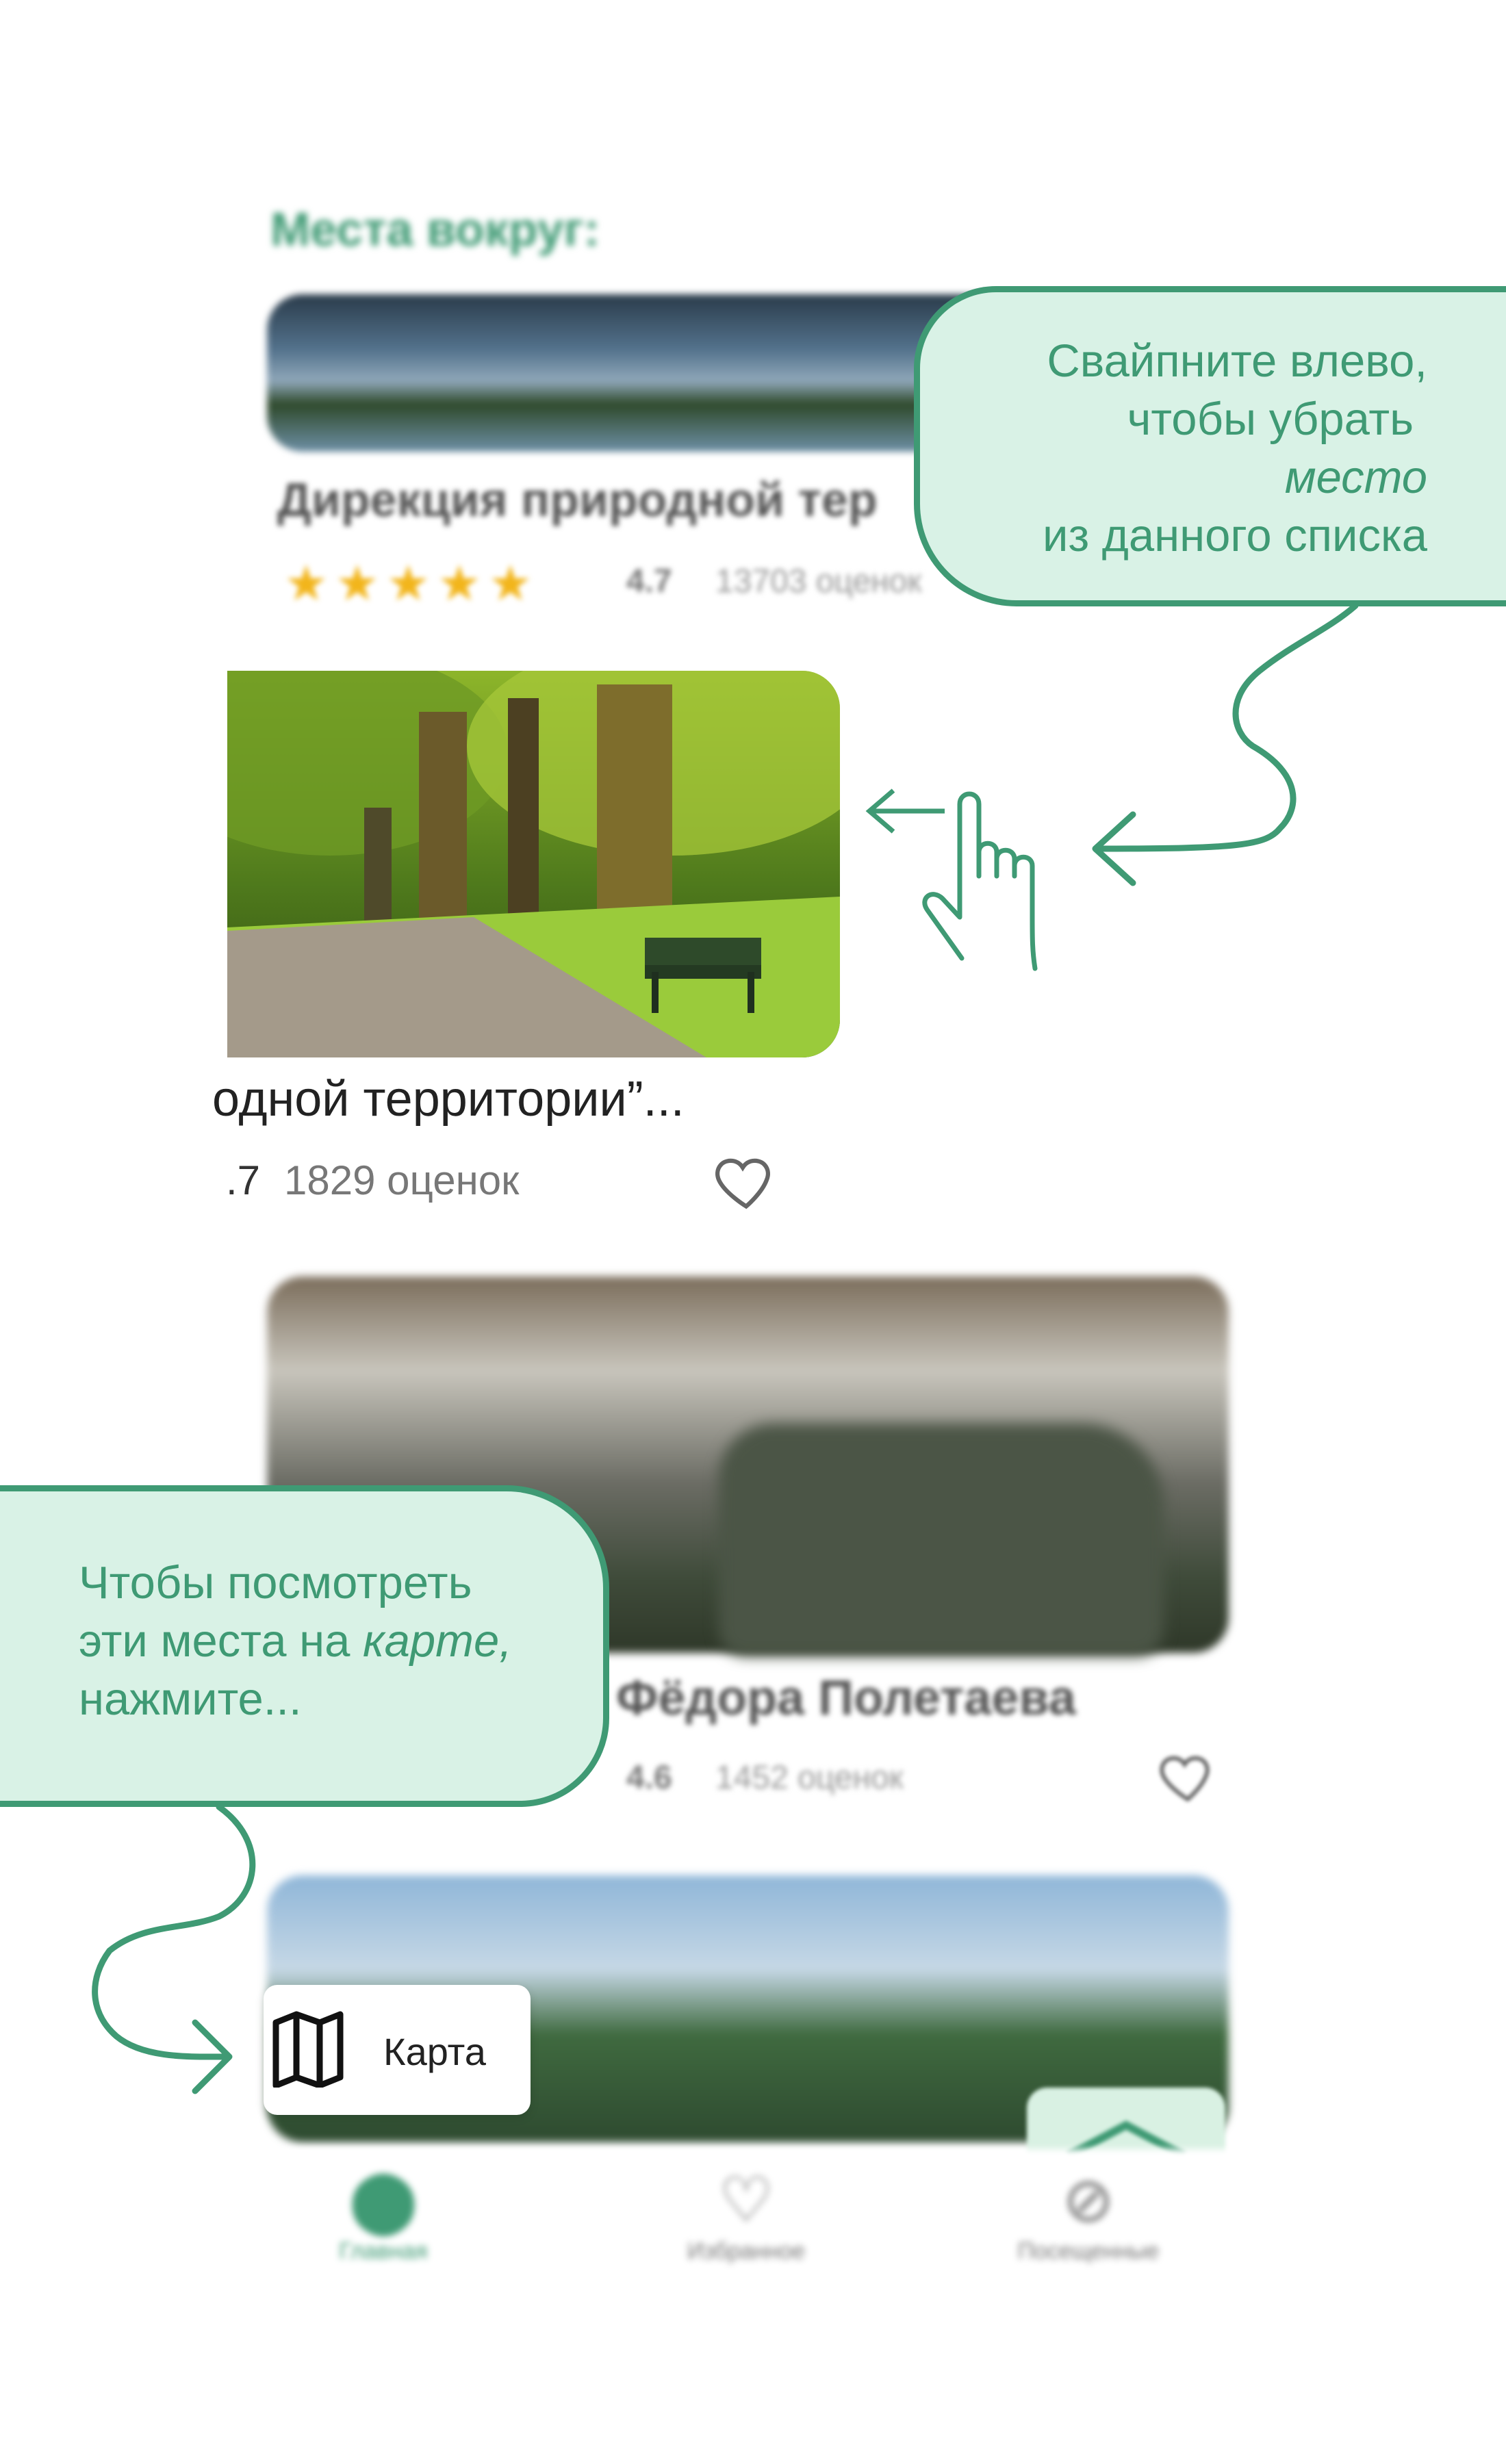  I want to click on swipe-hint-line-2: чтобы убрать, so click(1270, 419).